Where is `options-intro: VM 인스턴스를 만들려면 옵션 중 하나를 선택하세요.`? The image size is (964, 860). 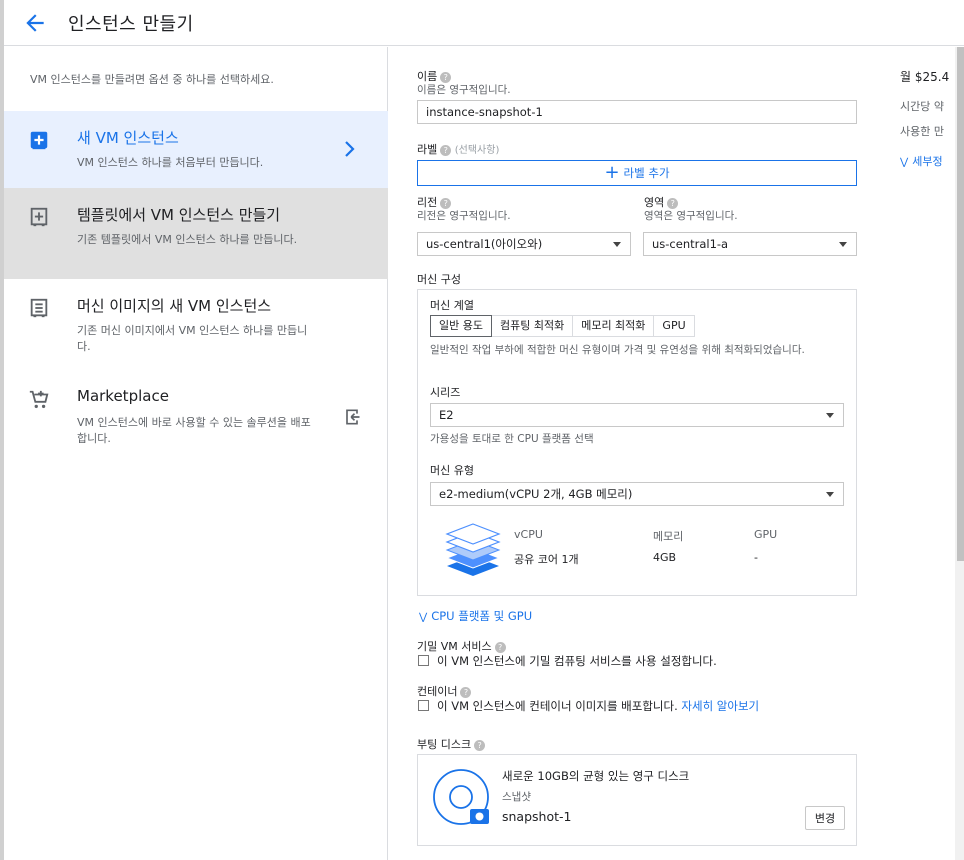 options-intro: VM 인스턴스를 만들려면 옵션 중 하나를 선택하세요. is located at coordinates (152, 79).